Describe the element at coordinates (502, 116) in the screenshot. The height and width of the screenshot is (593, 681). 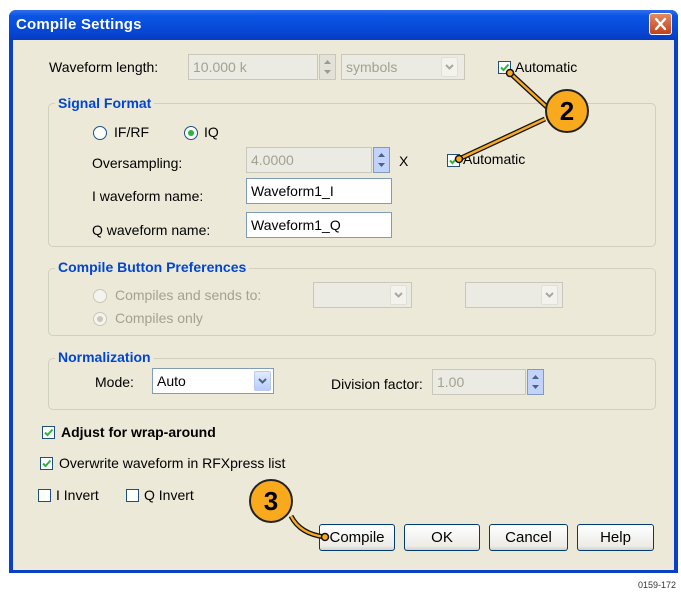
I see `callout-2-leaders` at that location.